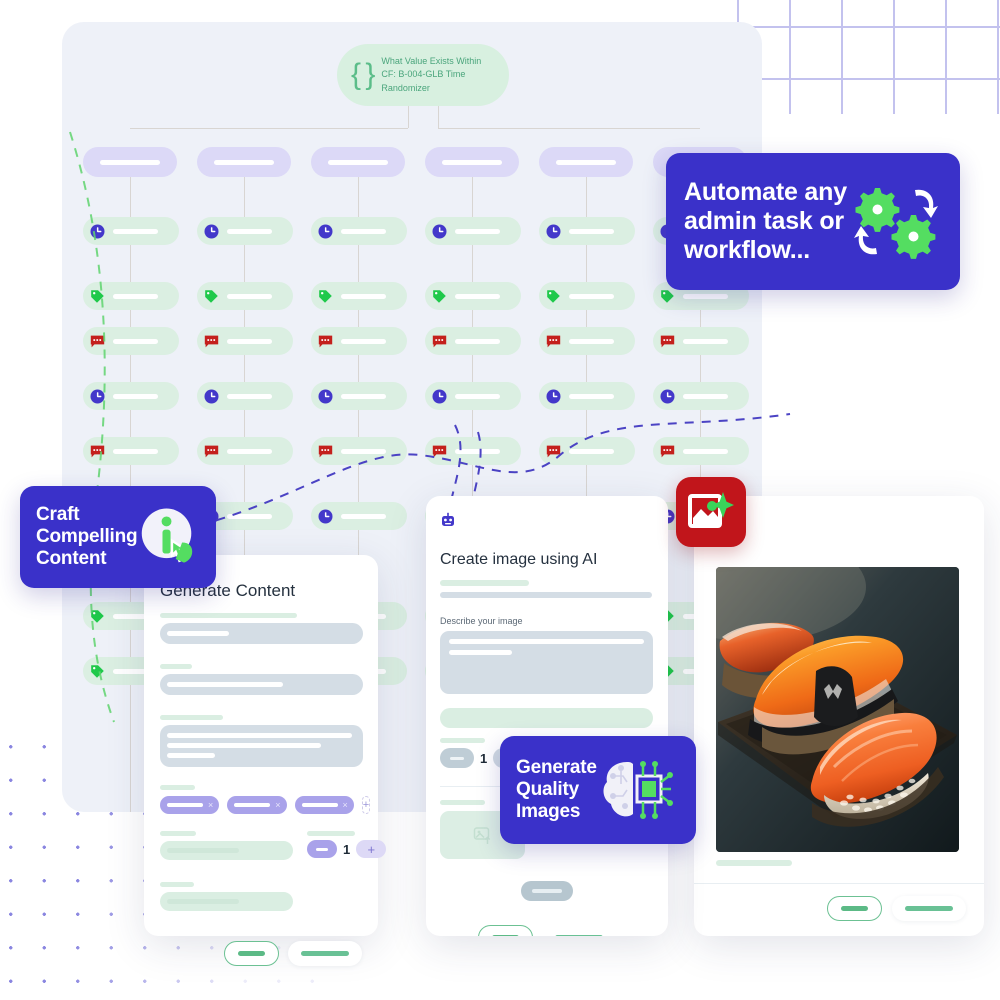 Image resolution: width=1000 pixels, height=1000 pixels. I want to click on field-skeleton, so click(546, 718).